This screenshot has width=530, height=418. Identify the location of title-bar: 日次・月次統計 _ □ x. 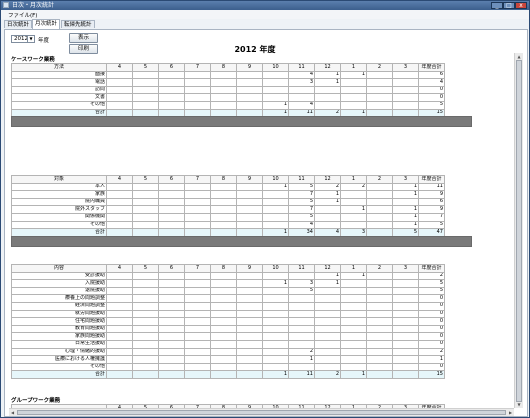
(265, 5).